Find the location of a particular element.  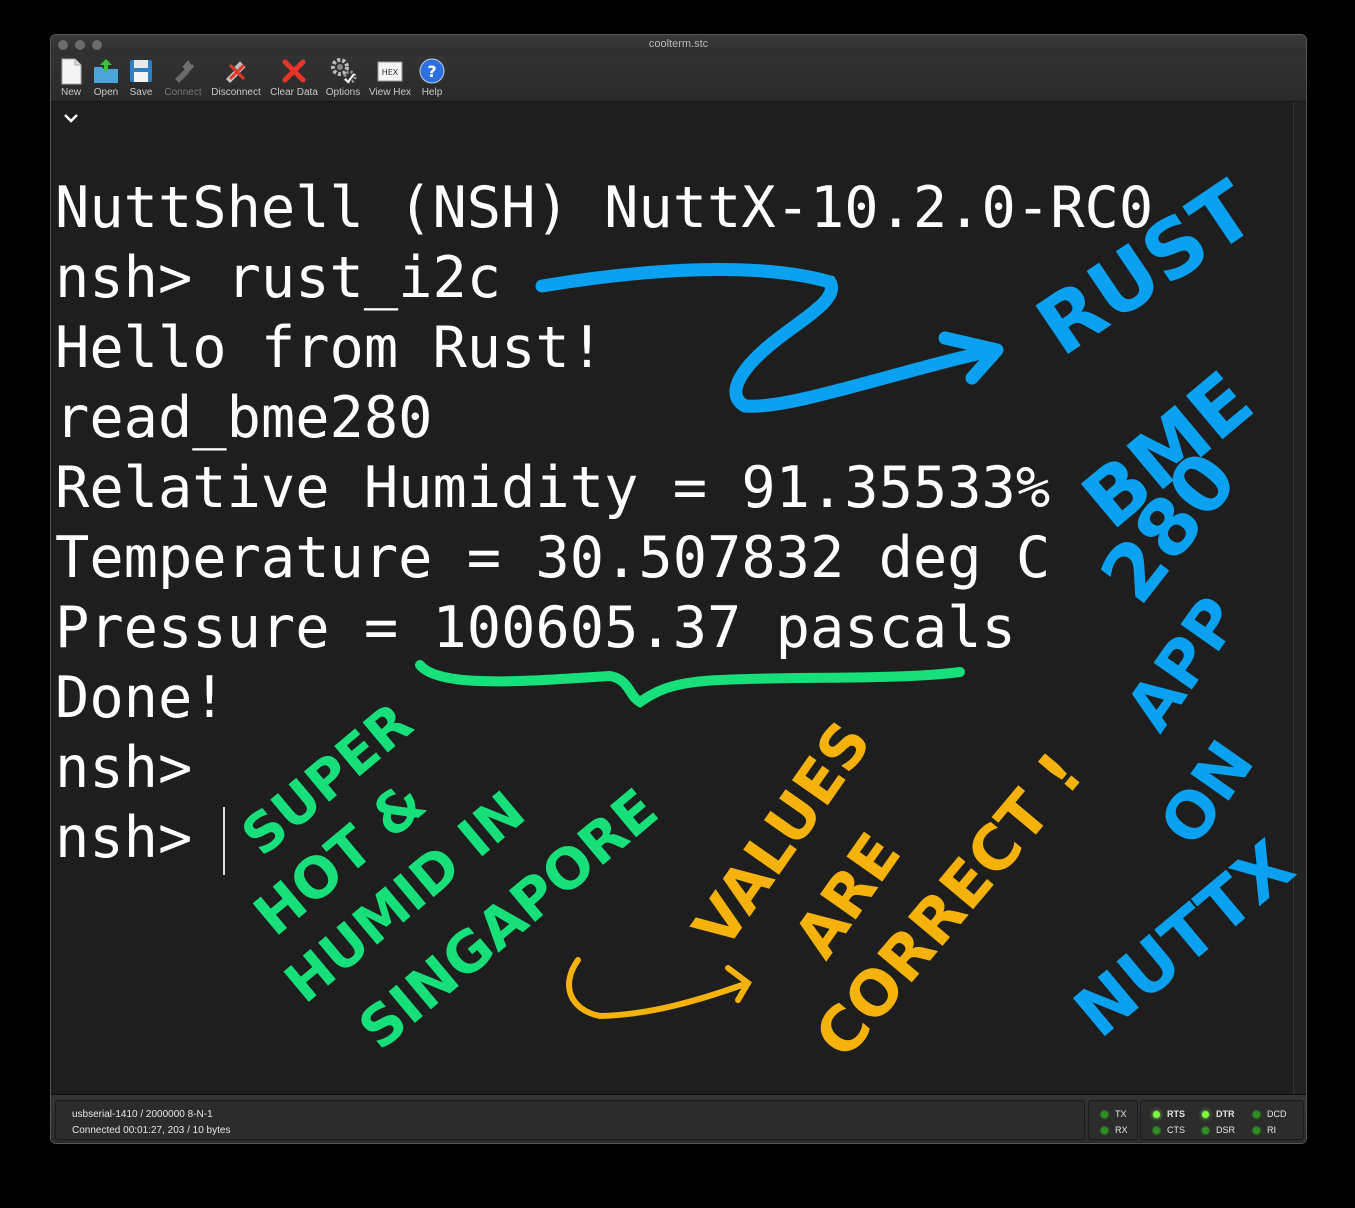

connect-label: Connect is located at coordinates (183, 92).